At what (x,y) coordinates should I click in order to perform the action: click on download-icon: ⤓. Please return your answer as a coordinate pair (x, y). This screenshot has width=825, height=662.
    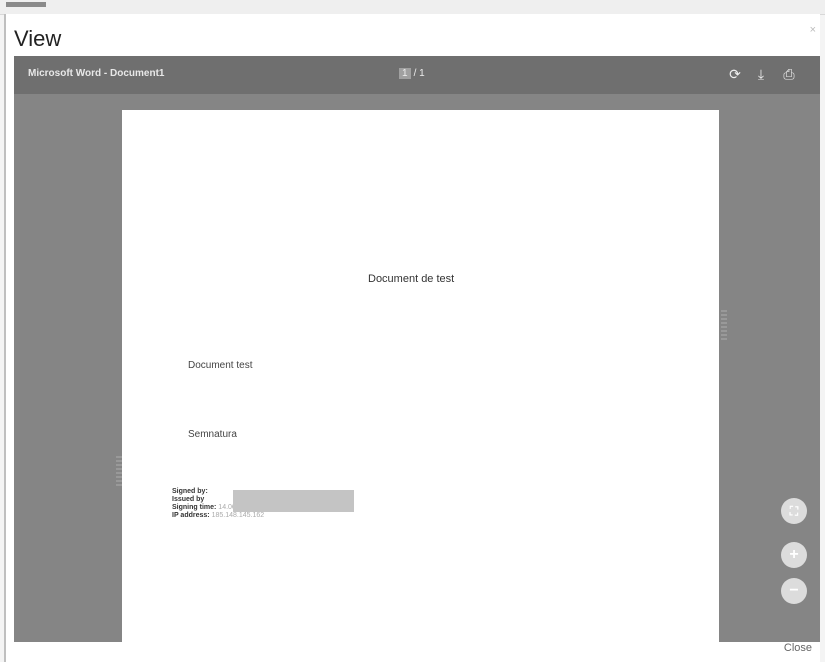
    Looking at the image, I should click on (761, 74).